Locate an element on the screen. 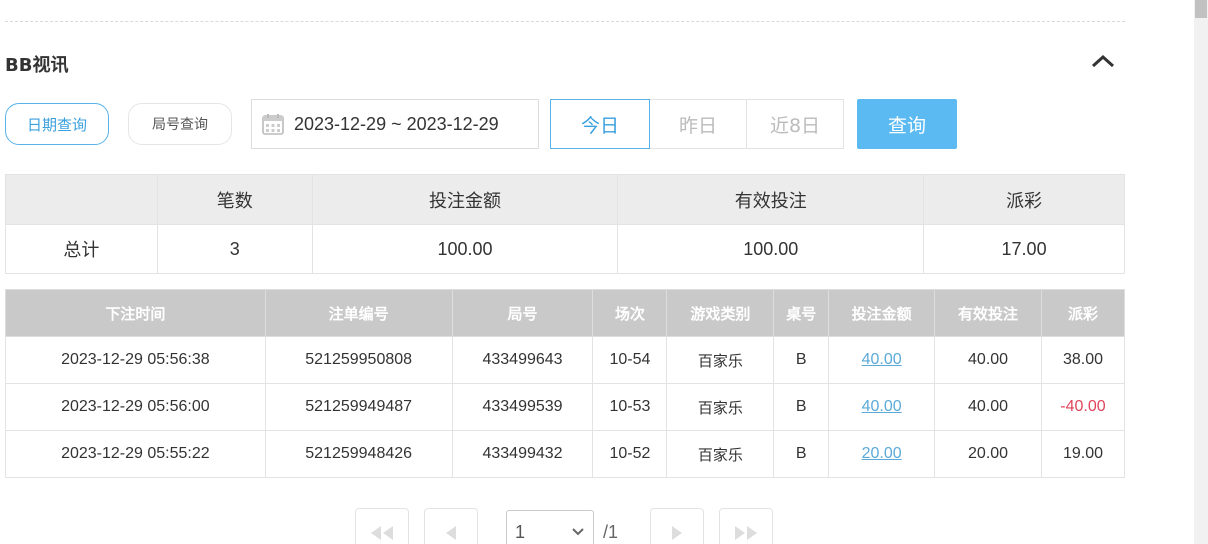 This screenshot has width=1208, height=544. payout: 38.00 is located at coordinates (1083, 360).